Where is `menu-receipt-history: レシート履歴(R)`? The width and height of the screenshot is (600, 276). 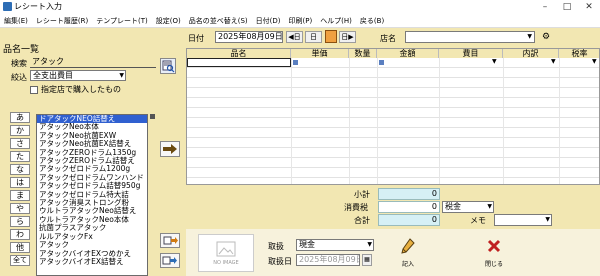 menu-receipt-history: レシート履歴(R) is located at coordinates (62, 20).